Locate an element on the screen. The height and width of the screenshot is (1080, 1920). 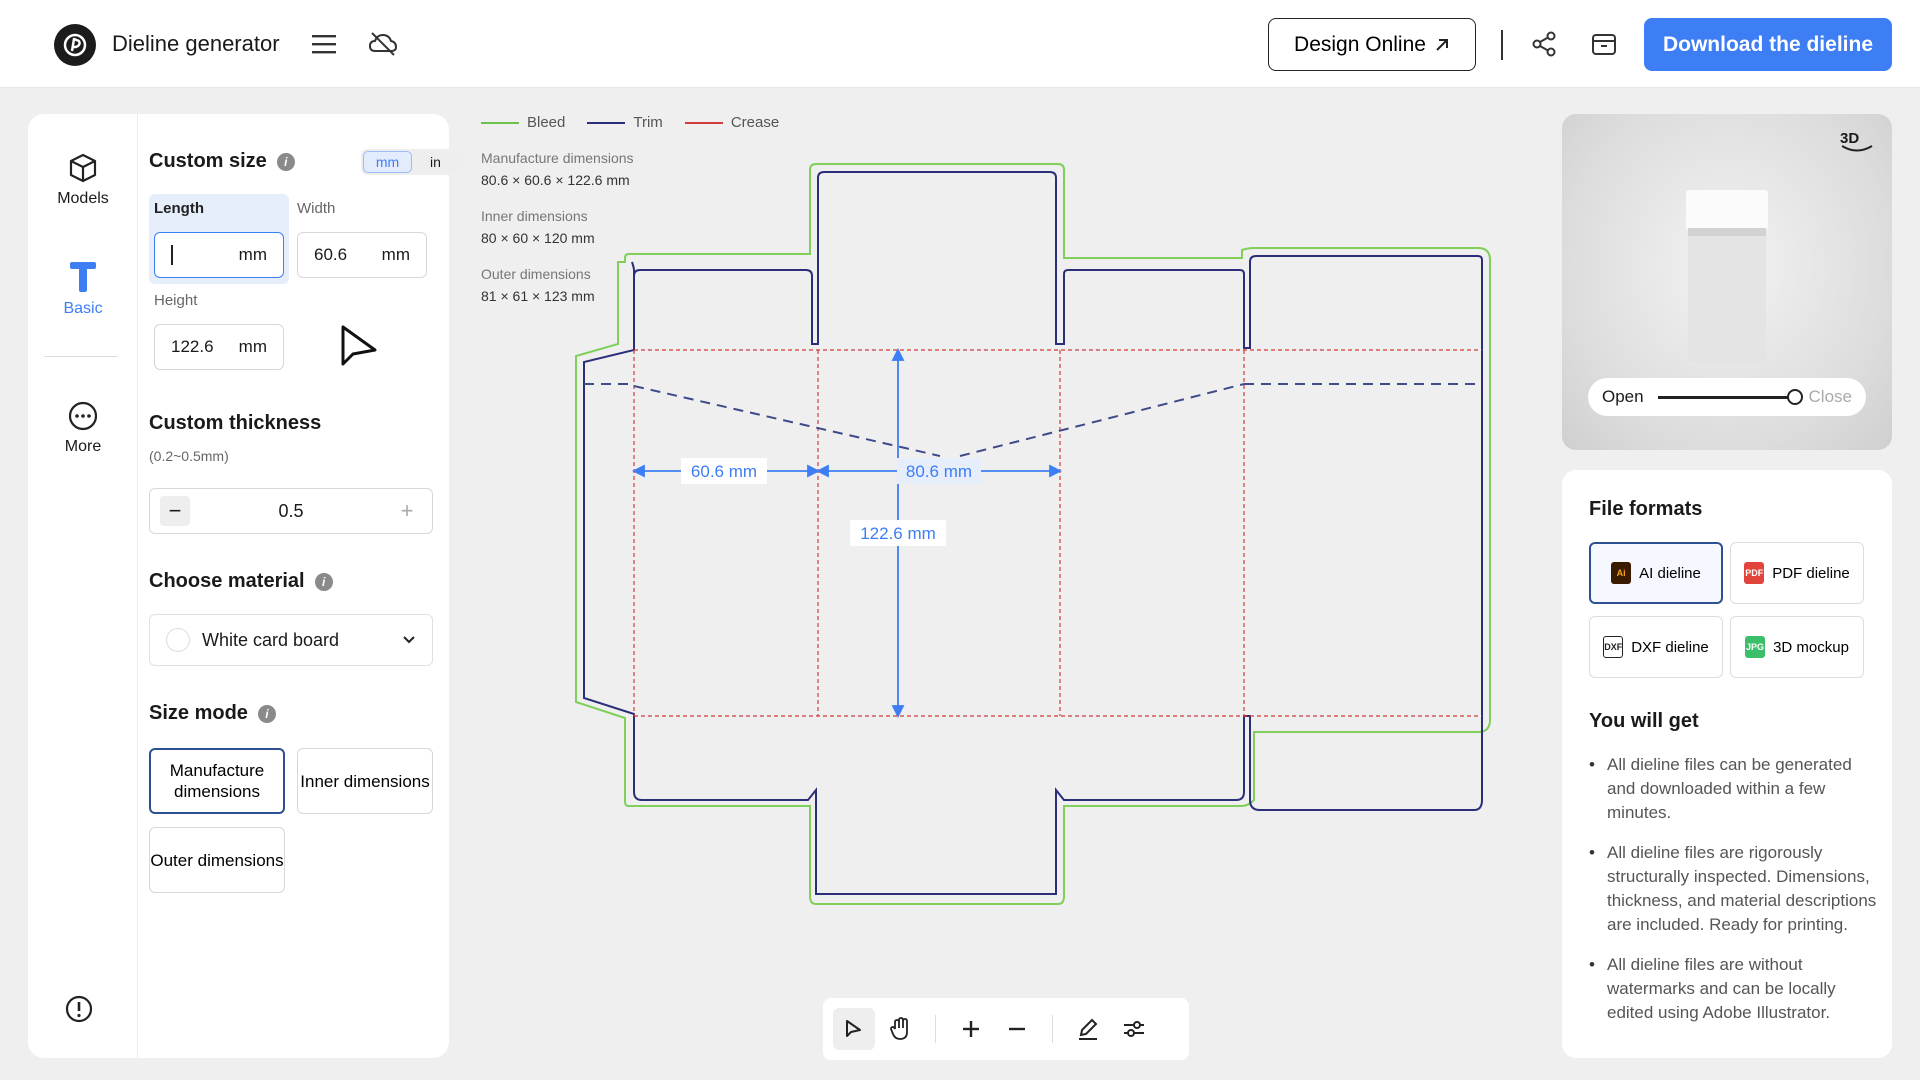
share-icon is located at coordinates (1544, 44).